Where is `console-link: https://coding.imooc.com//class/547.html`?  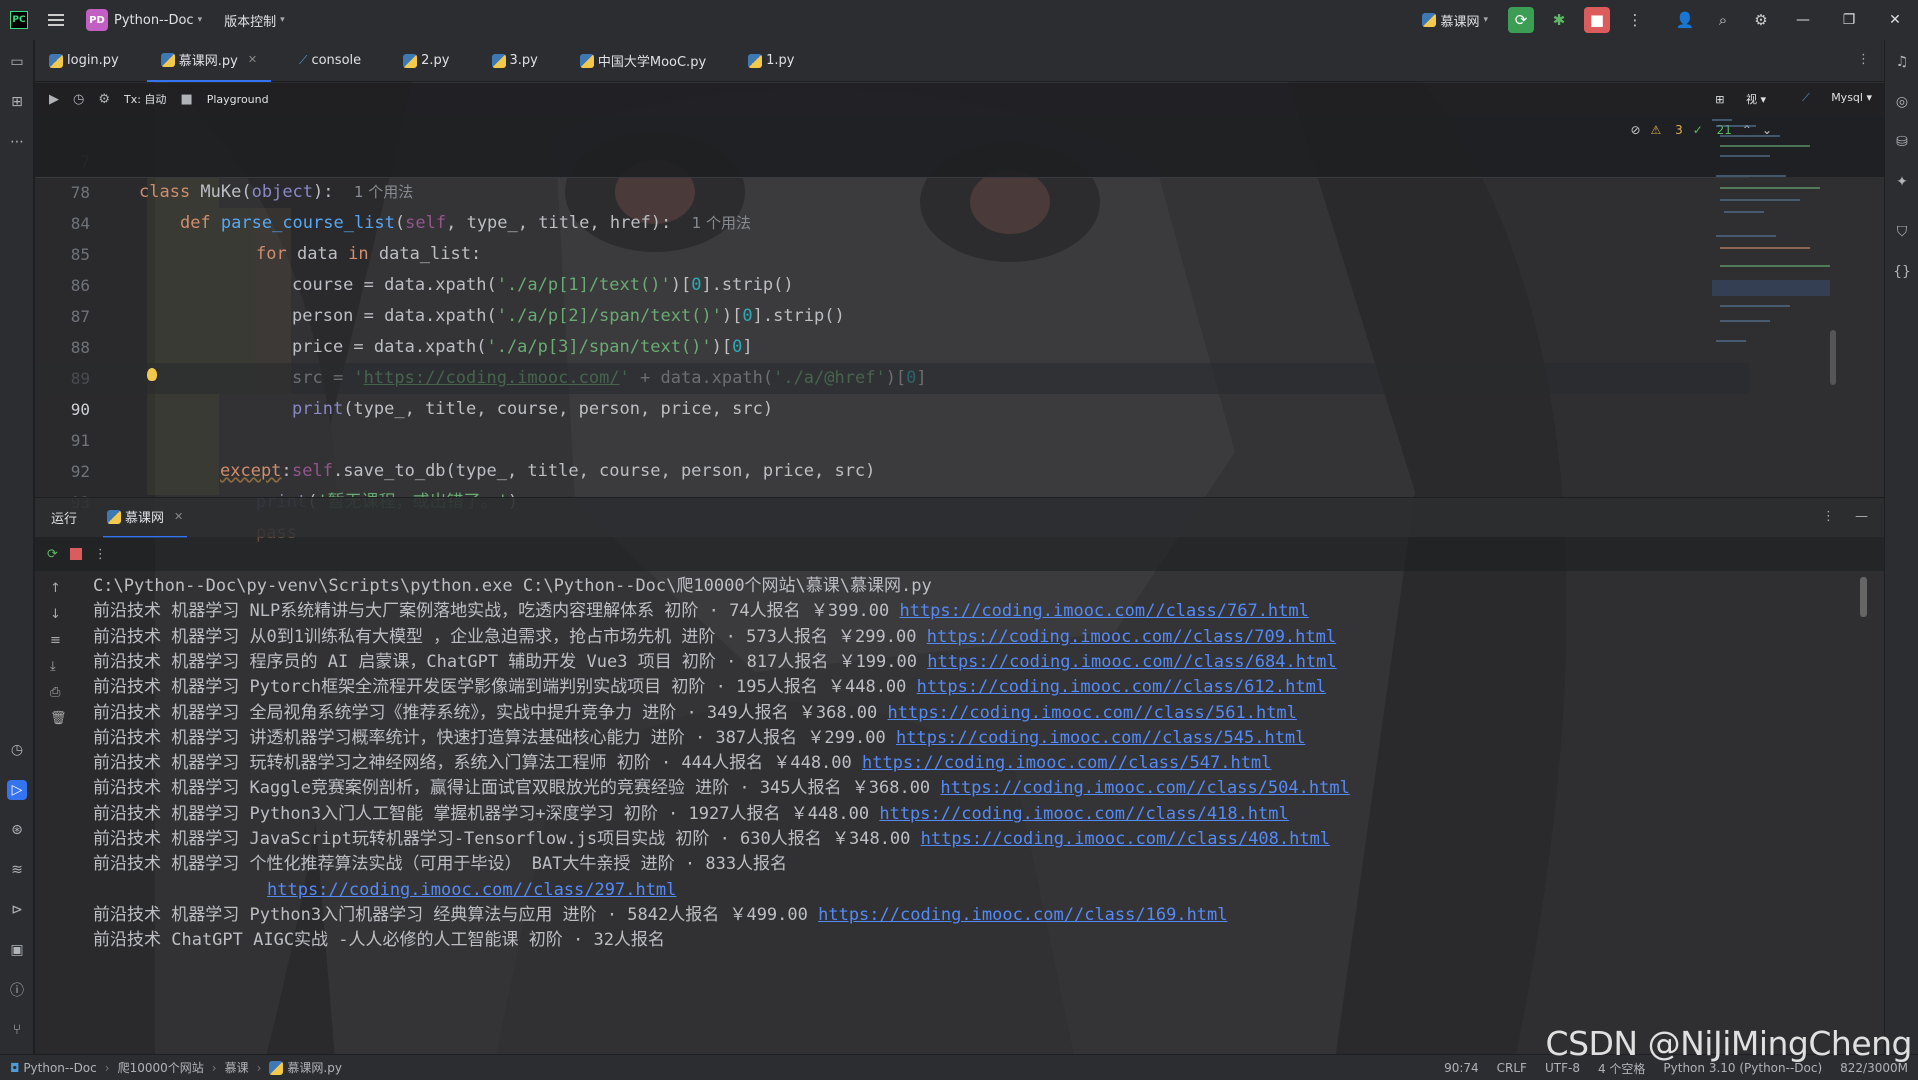 console-link: https://coding.imooc.com//class/547.html is located at coordinates (1066, 763).